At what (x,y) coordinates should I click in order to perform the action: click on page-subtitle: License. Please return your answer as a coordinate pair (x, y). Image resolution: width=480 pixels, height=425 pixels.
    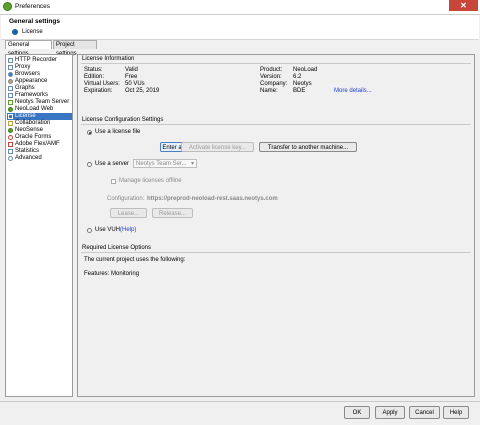
    Looking at the image, I should click on (32, 32).